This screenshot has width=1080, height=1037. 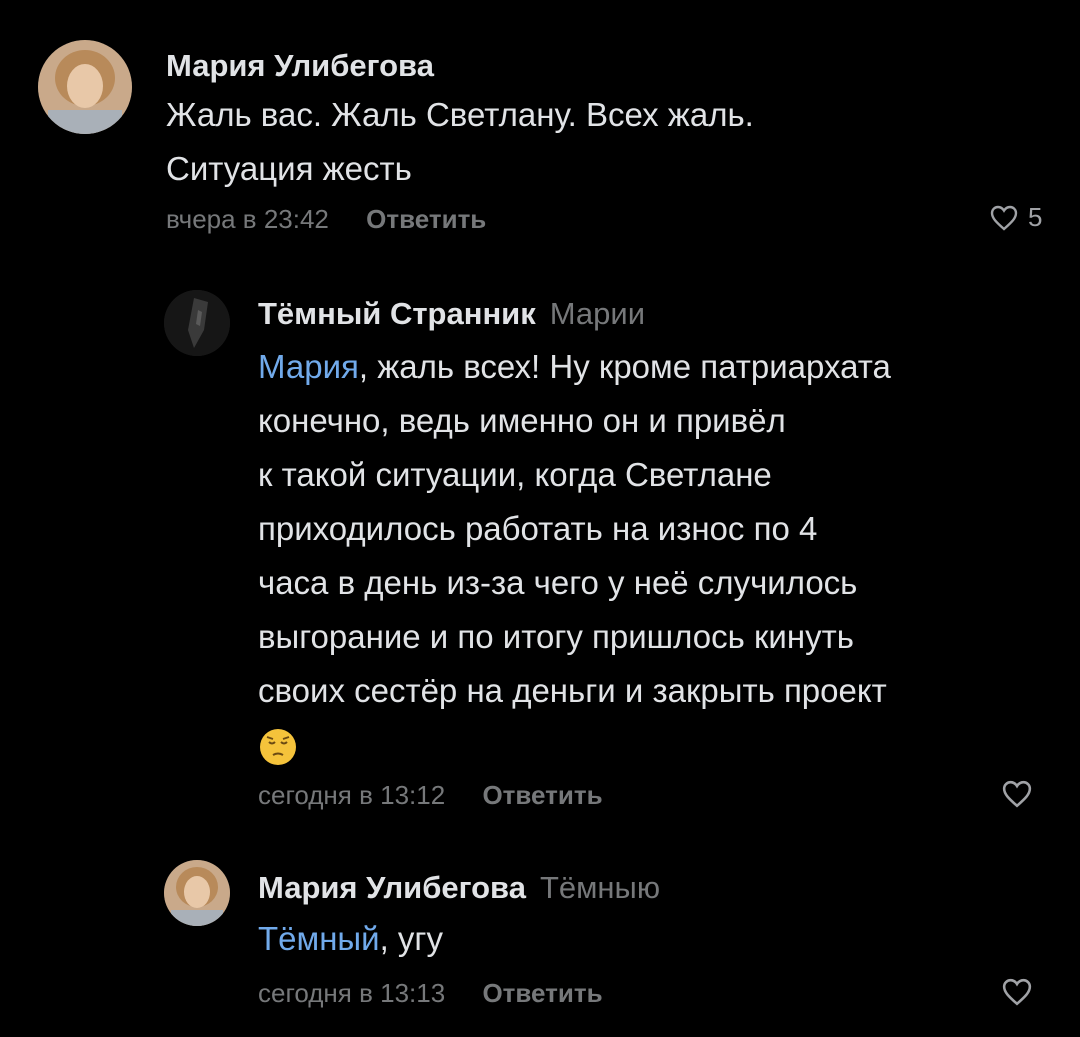 I want to click on comment-time: сегодня в 13:12, so click(x=352, y=795).